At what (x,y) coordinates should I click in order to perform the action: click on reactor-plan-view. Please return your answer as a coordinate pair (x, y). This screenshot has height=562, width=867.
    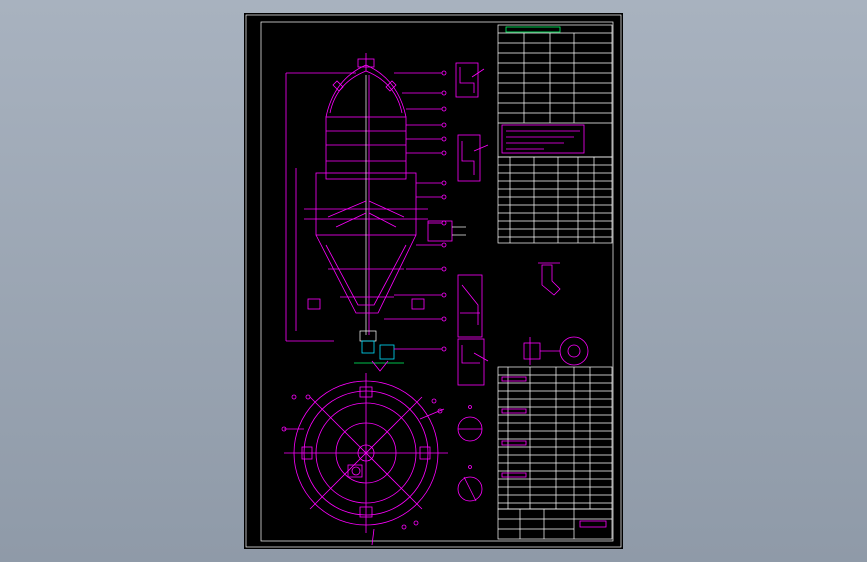
    Looking at the image, I should click on (364, 459).